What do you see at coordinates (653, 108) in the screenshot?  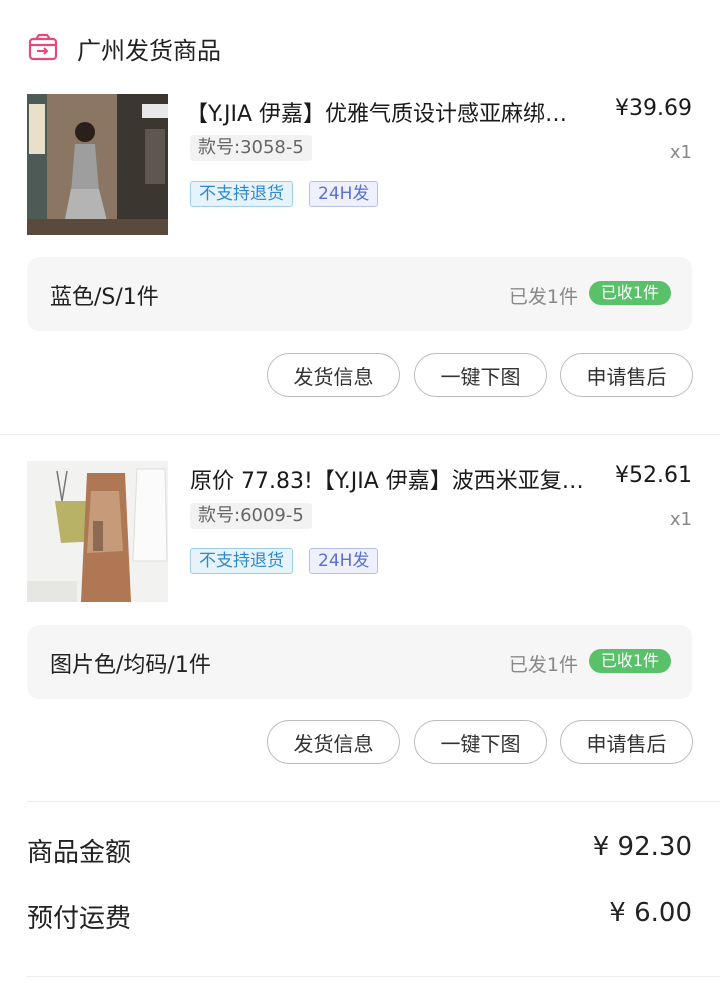 I see `product-price: ¥39.69` at bounding box center [653, 108].